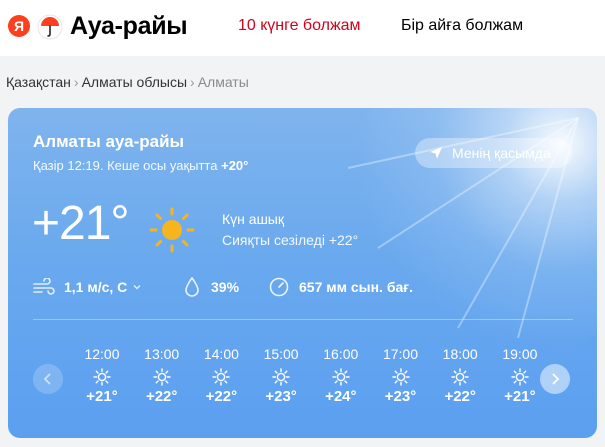 The width and height of the screenshot is (605, 447). I want to click on umbrella-logo-icon, so click(50, 27).